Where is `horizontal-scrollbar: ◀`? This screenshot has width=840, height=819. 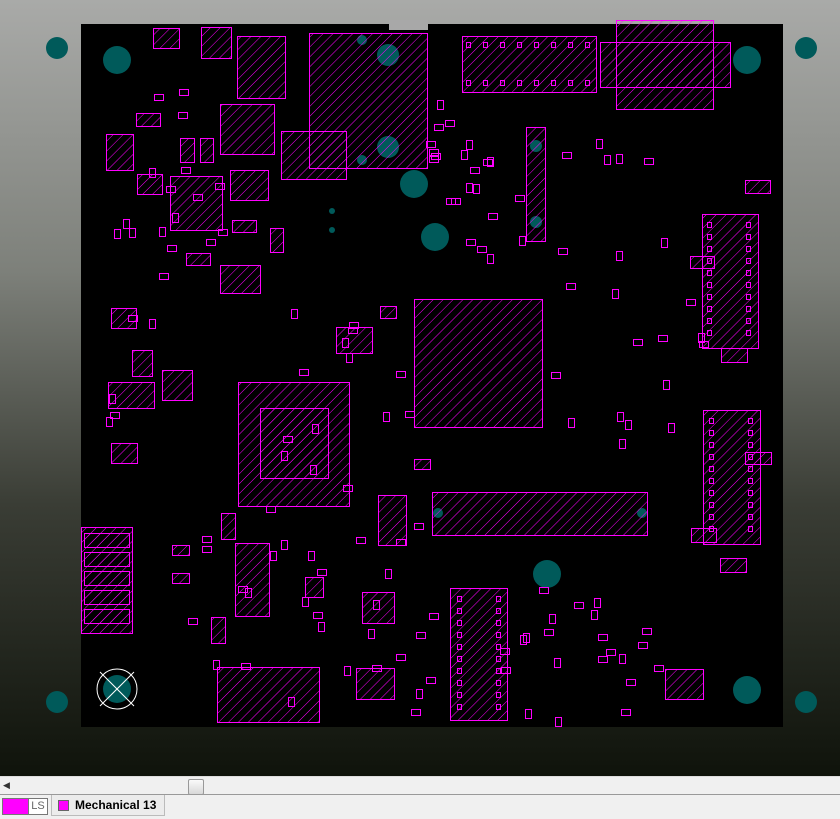 horizontal-scrollbar: ◀ is located at coordinates (420, 785).